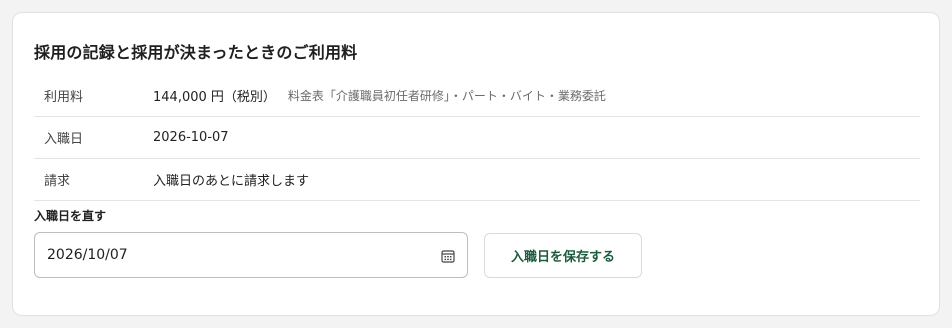 The image size is (952, 328). What do you see at coordinates (563, 255) in the screenshot?
I see `save-hire-date-button: 入職日を保存する` at bounding box center [563, 255].